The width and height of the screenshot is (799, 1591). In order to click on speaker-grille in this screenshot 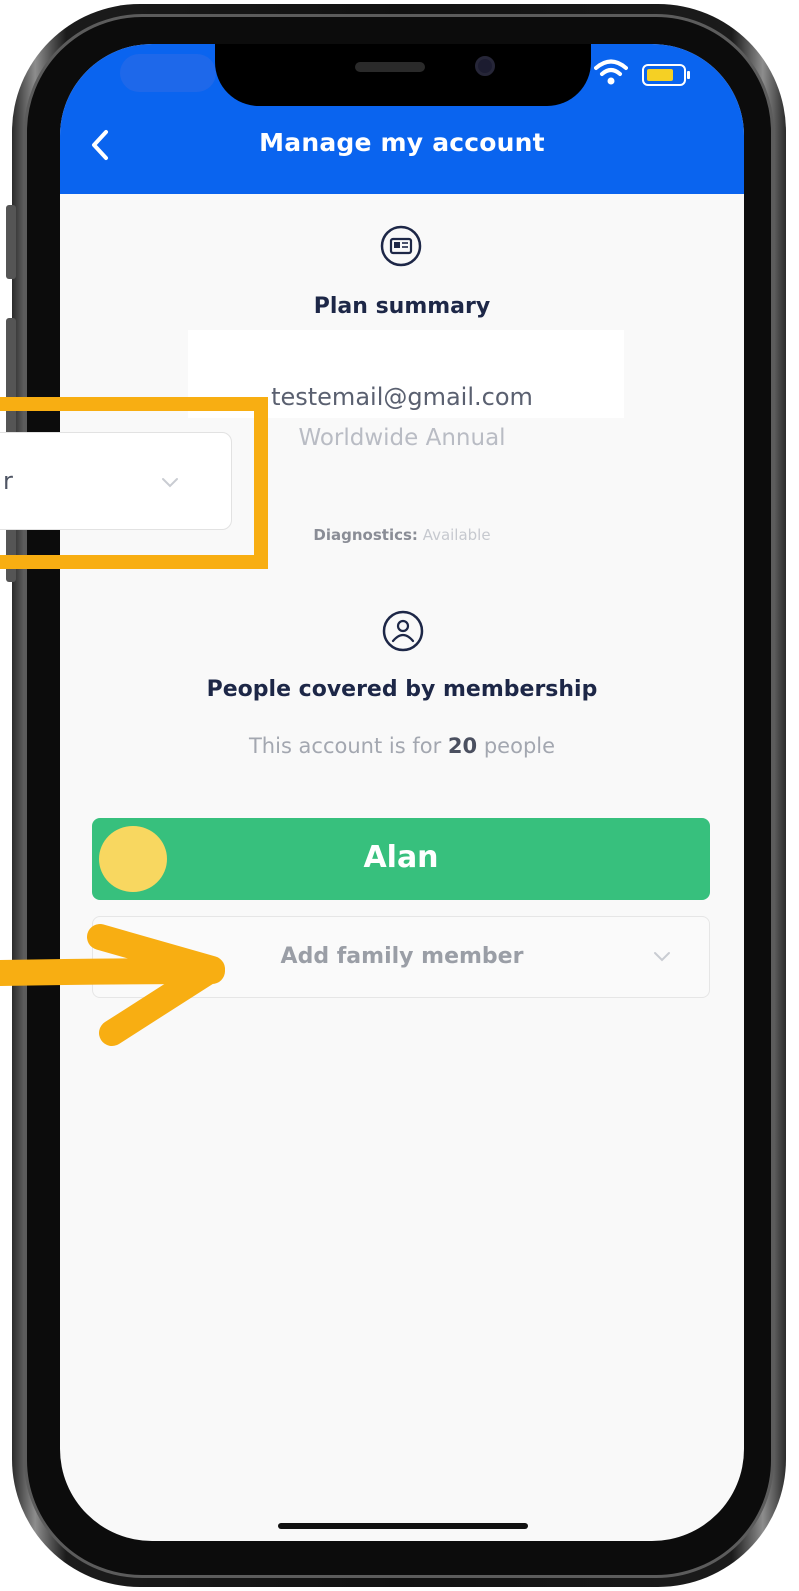, I will do `click(390, 67)`.